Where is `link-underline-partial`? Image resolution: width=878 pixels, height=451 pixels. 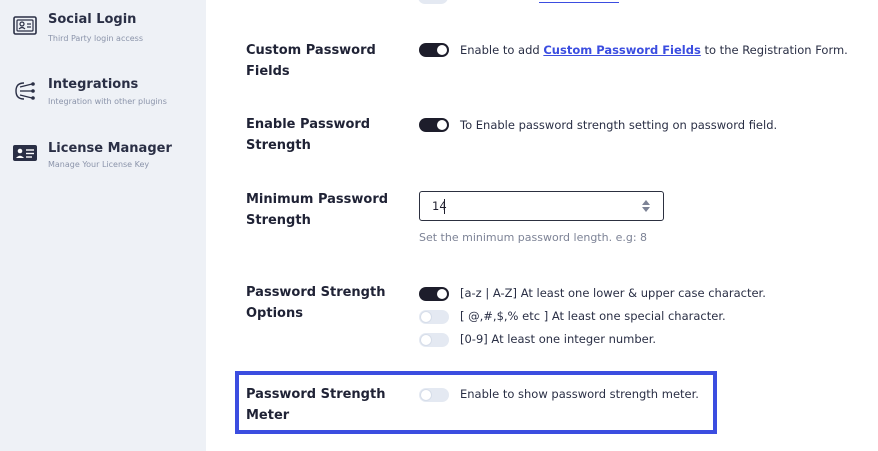 link-underline-partial is located at coordinates (579, 2).